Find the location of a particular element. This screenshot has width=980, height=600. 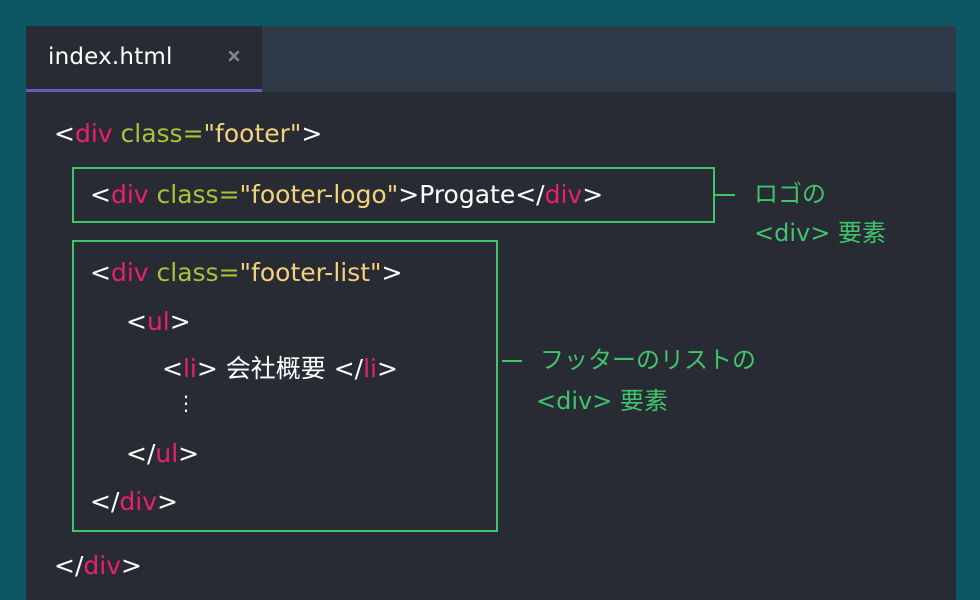

code-line-8: </div> is located at coordinates (134, 501).